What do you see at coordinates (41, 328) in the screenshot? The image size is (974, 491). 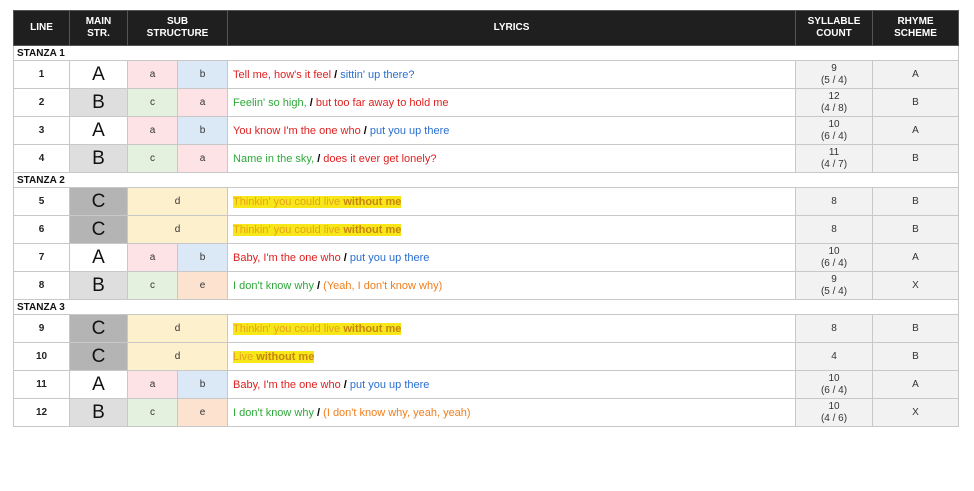 I see `line-number: 9` at bounding box center [41, 328].